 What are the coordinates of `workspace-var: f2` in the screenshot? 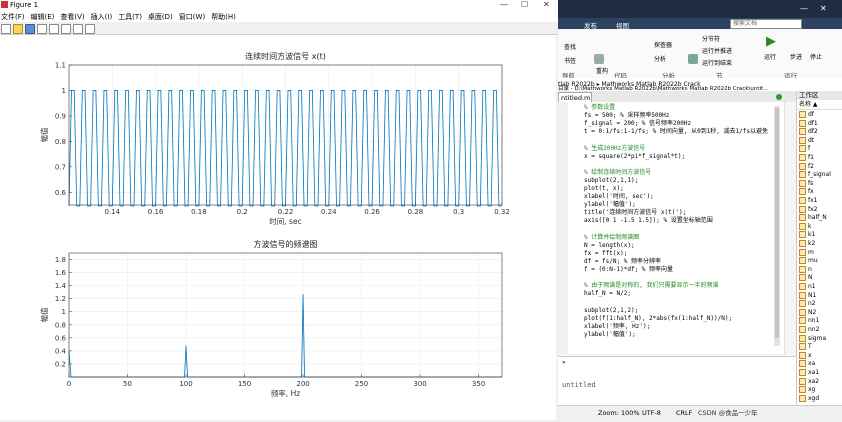 It's located at (806, 166).